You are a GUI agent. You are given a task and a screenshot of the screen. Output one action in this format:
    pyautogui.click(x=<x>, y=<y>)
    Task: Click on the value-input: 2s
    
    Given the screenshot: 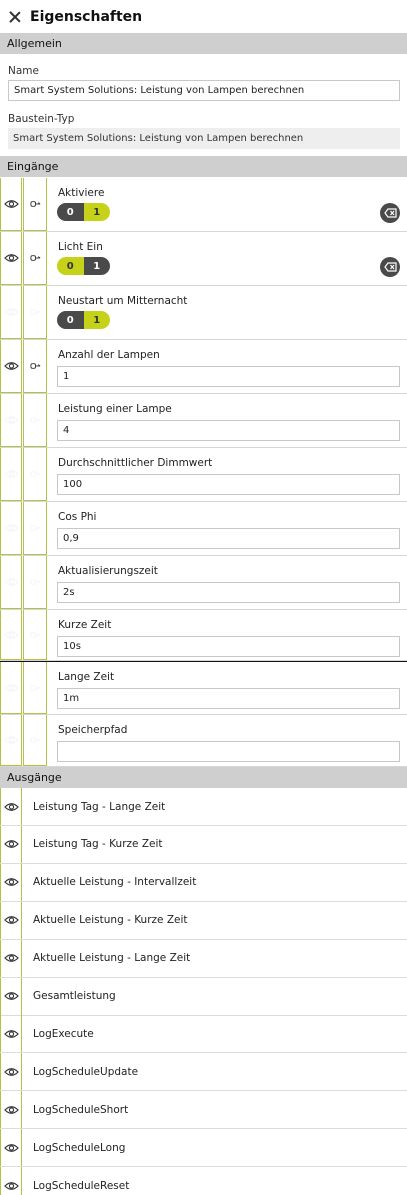 What is the action you would take?
    pyautogui.click(x=228, y=592)
    